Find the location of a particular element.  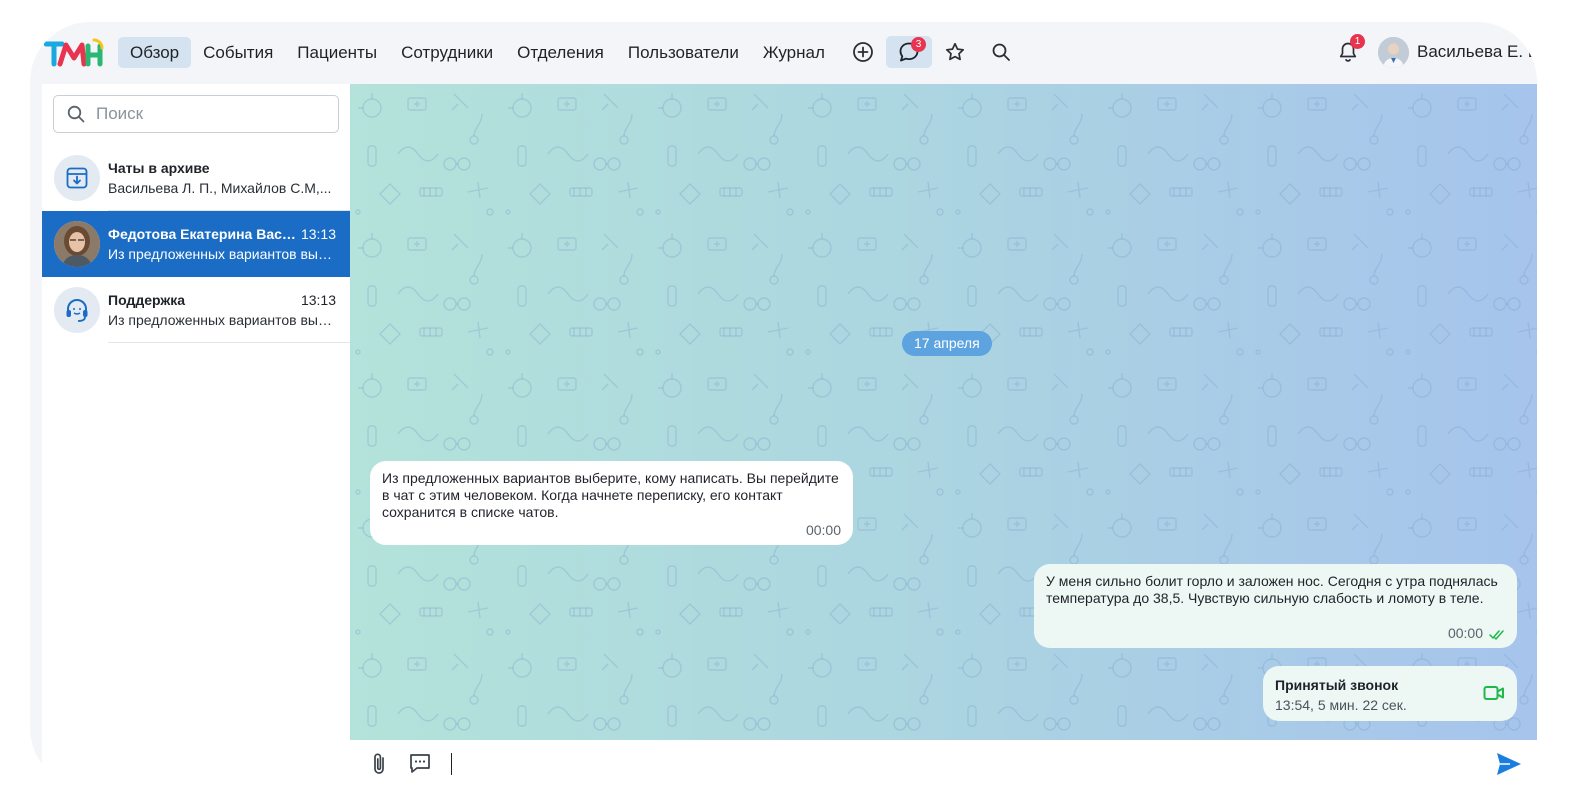

archive-avatar is located at coordinates (77, 178).